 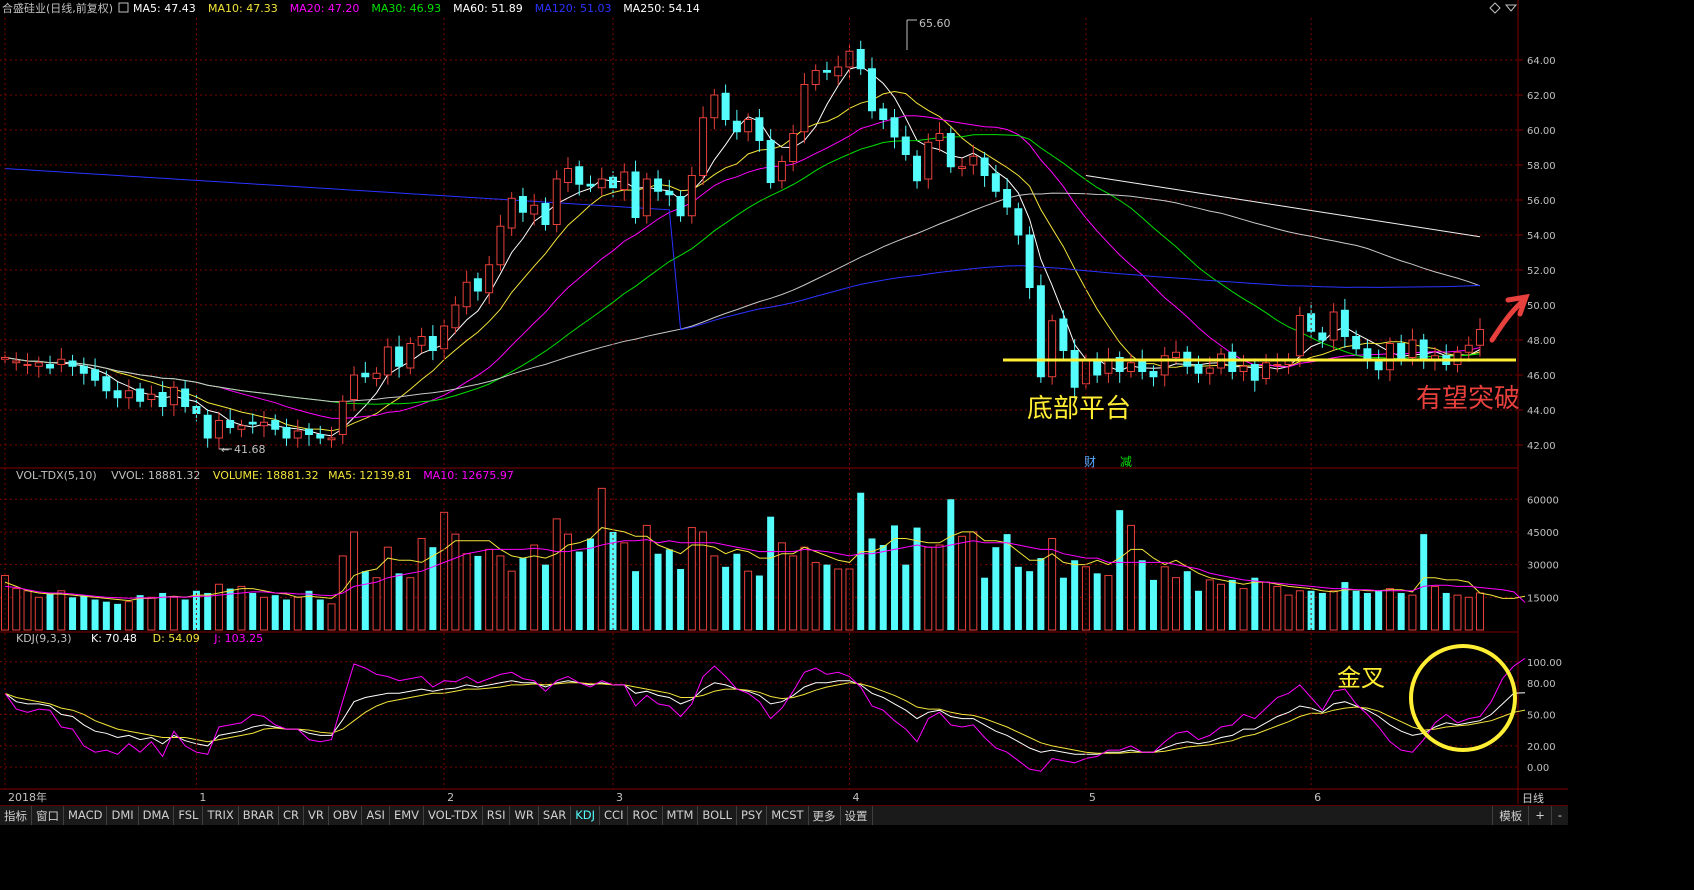 I want to click on toolbar-right-tab: -, so click(x=1559, y=815).